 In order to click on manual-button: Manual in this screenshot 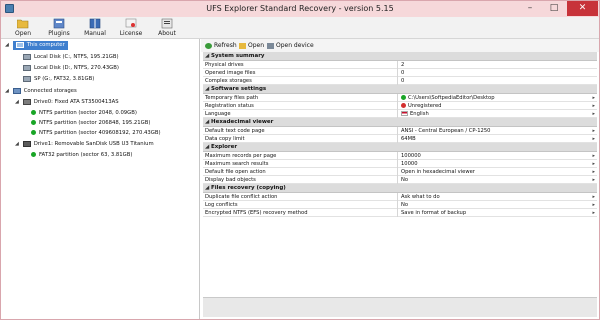, I will do `click(95, 28)`.